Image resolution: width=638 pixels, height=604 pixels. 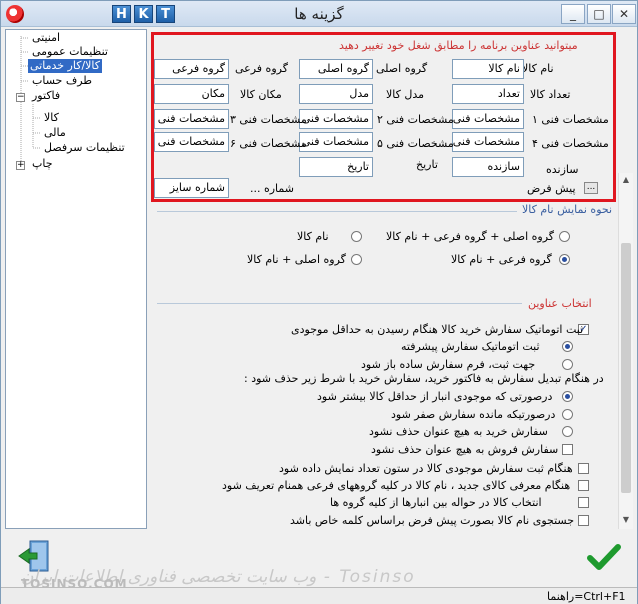 I want to click on tree-item-security: امنیتی, so click(x=46, y=38).